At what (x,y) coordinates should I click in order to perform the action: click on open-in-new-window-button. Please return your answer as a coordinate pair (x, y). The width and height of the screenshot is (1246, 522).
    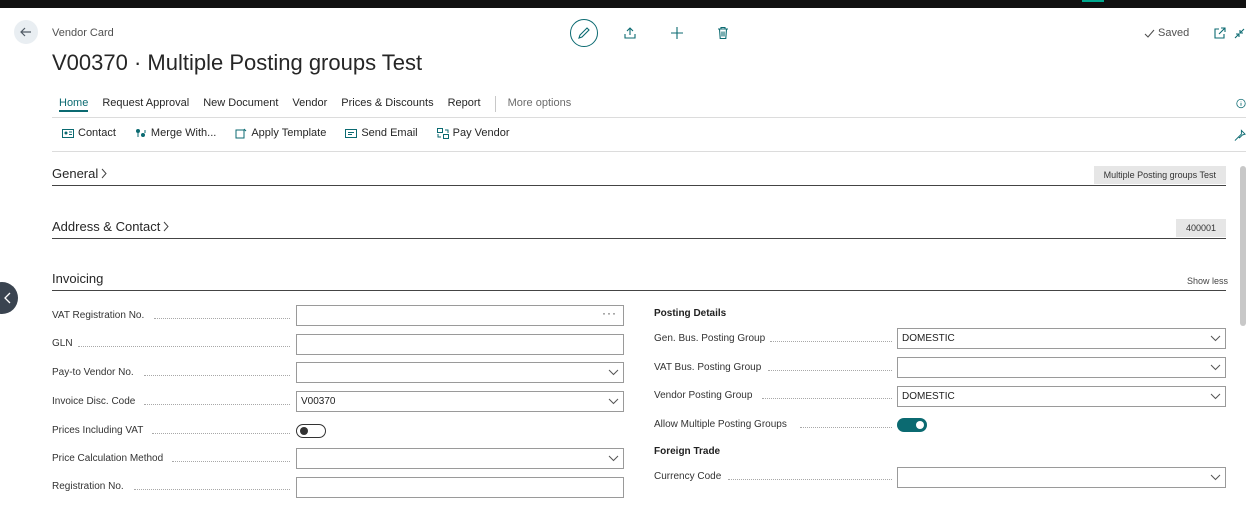
    Looking at the image, I should click on (1219, 33).